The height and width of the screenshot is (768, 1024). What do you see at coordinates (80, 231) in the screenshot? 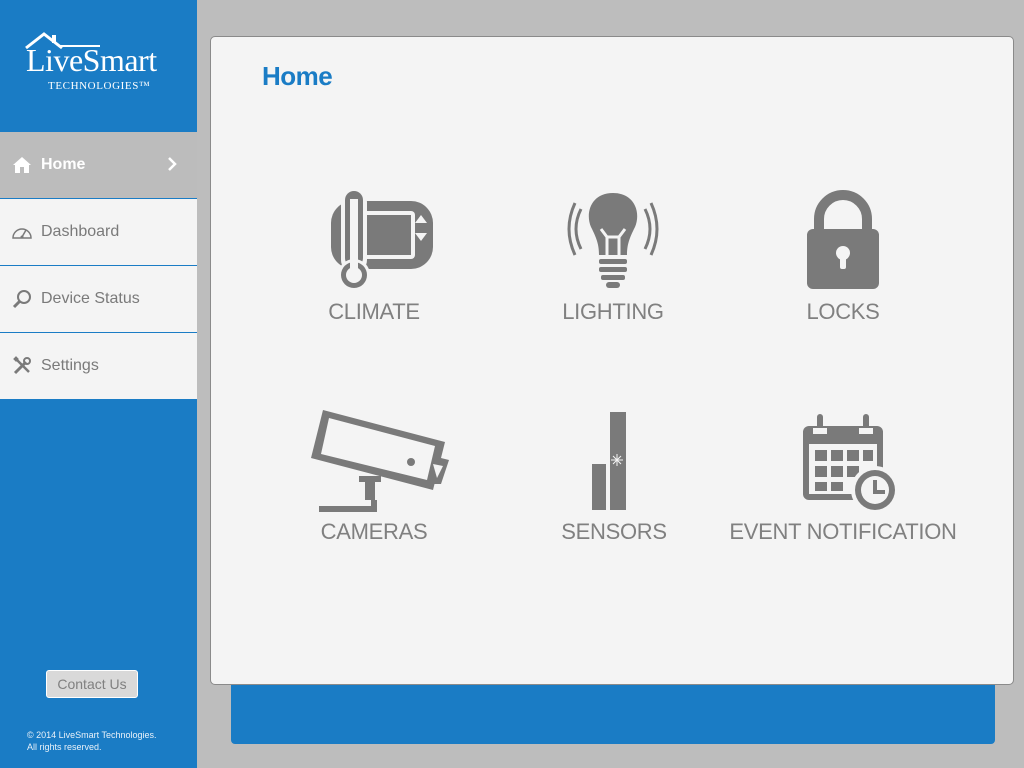
I see `sidebar-item-label: Dashboard` at bounding box center [80, 231].